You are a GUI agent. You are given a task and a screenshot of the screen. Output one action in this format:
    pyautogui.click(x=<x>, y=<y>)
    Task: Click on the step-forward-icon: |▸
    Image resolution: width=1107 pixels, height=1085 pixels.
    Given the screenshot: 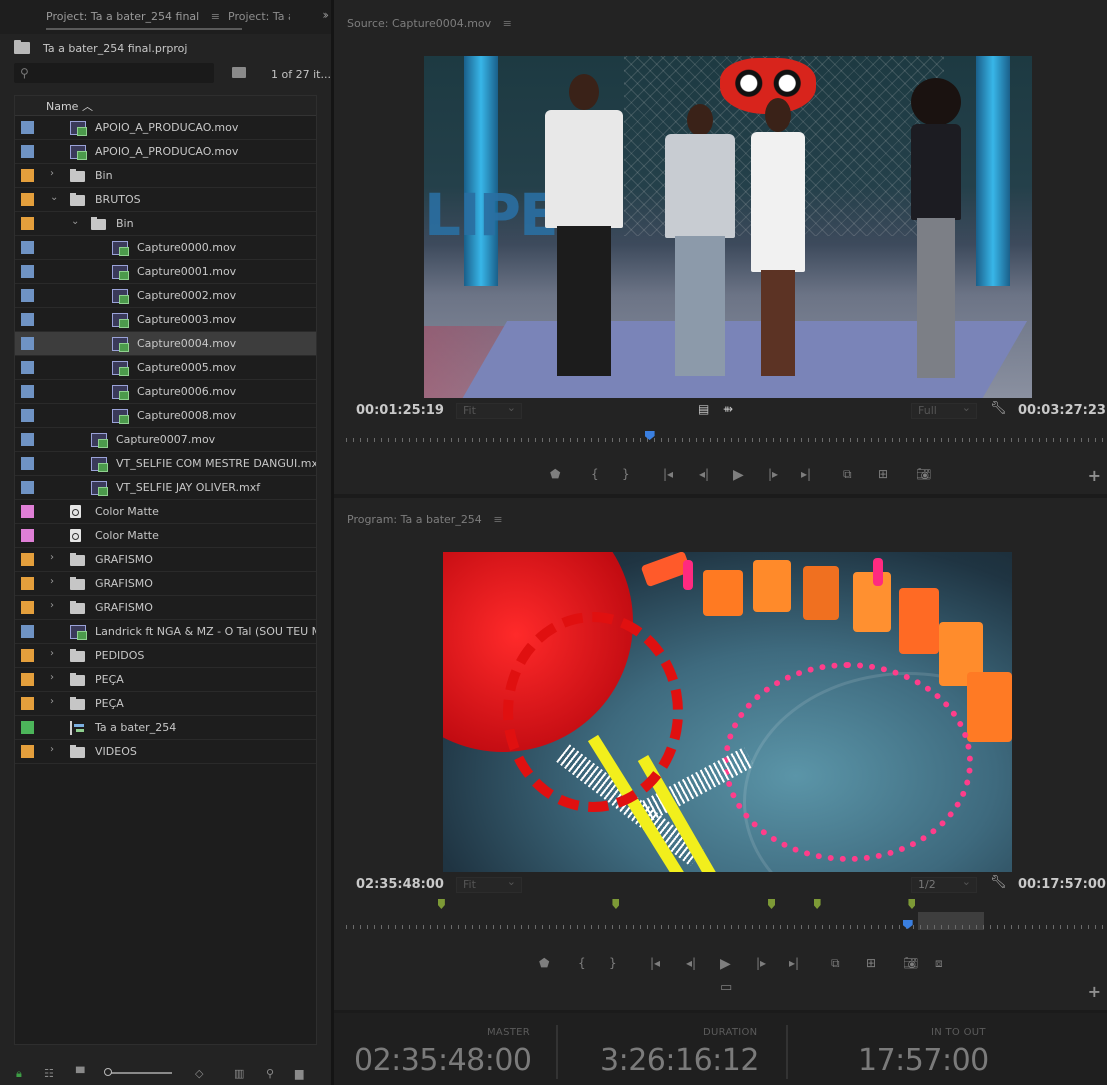 What is the action you would take?
    pyautogui.click(x=761, y=963)
    